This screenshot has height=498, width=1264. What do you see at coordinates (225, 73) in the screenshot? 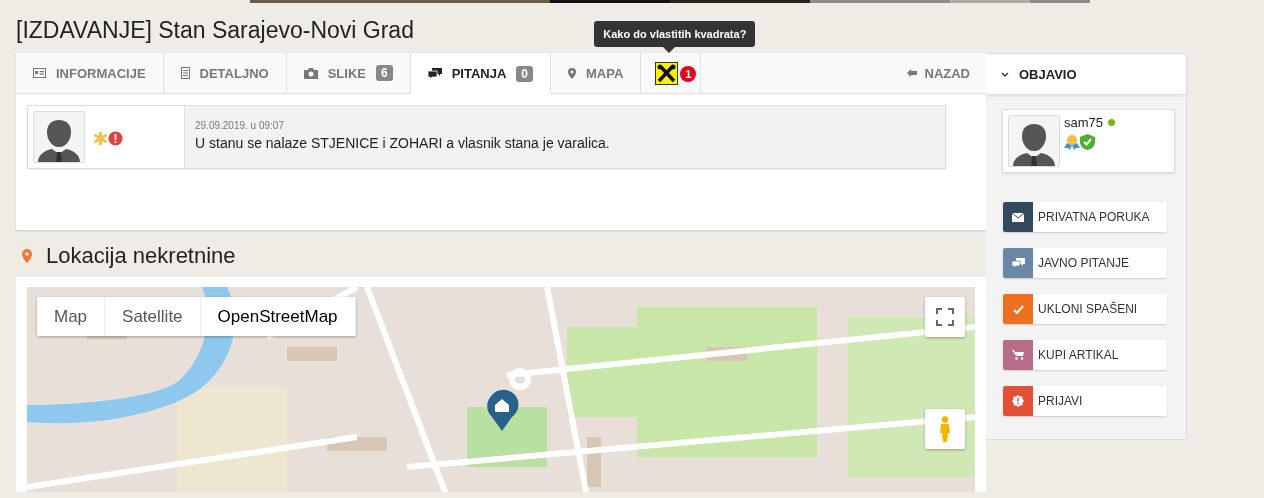
I see `tab: DETALJNO` at bounding box center [225, 73].